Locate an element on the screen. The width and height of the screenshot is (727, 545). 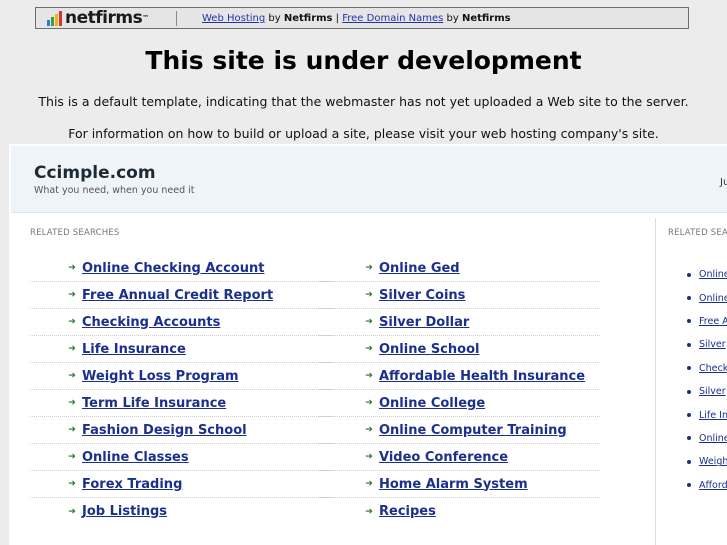
result-row: ➔ Home Alarm System is located at coordinates (459, 484).